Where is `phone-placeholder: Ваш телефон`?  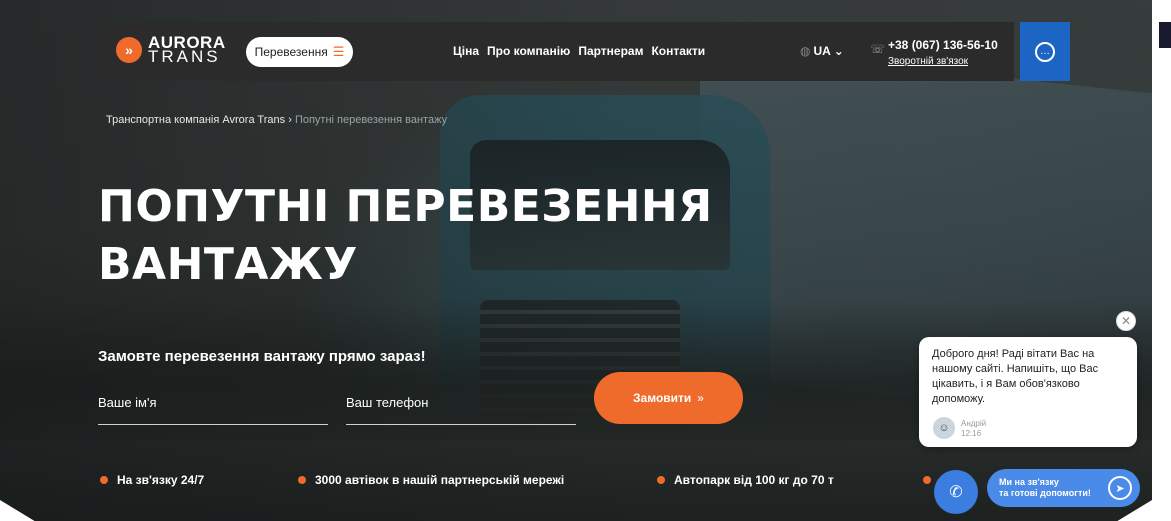 phone-placeholder: Ваш телефон is located at coordinates (387, 402).